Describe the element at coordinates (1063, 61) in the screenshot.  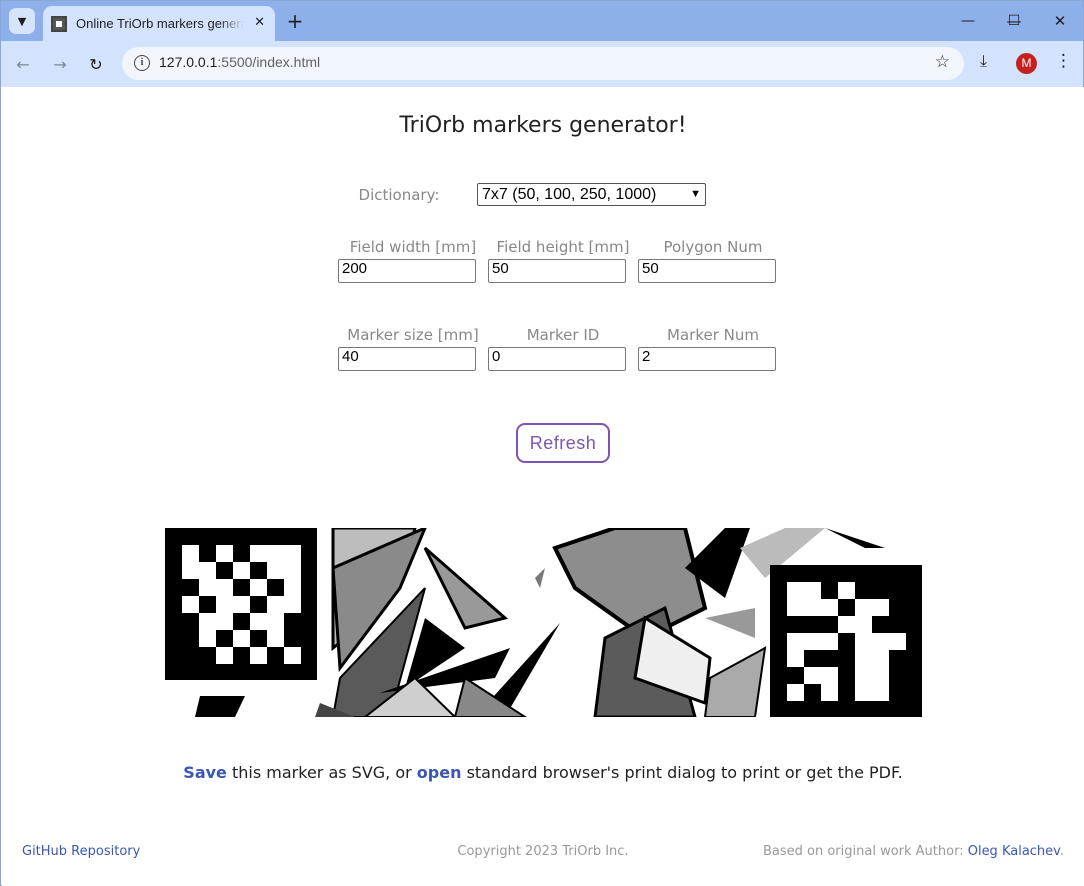
I see `menu-kebab-icon: ⋮` at that location.